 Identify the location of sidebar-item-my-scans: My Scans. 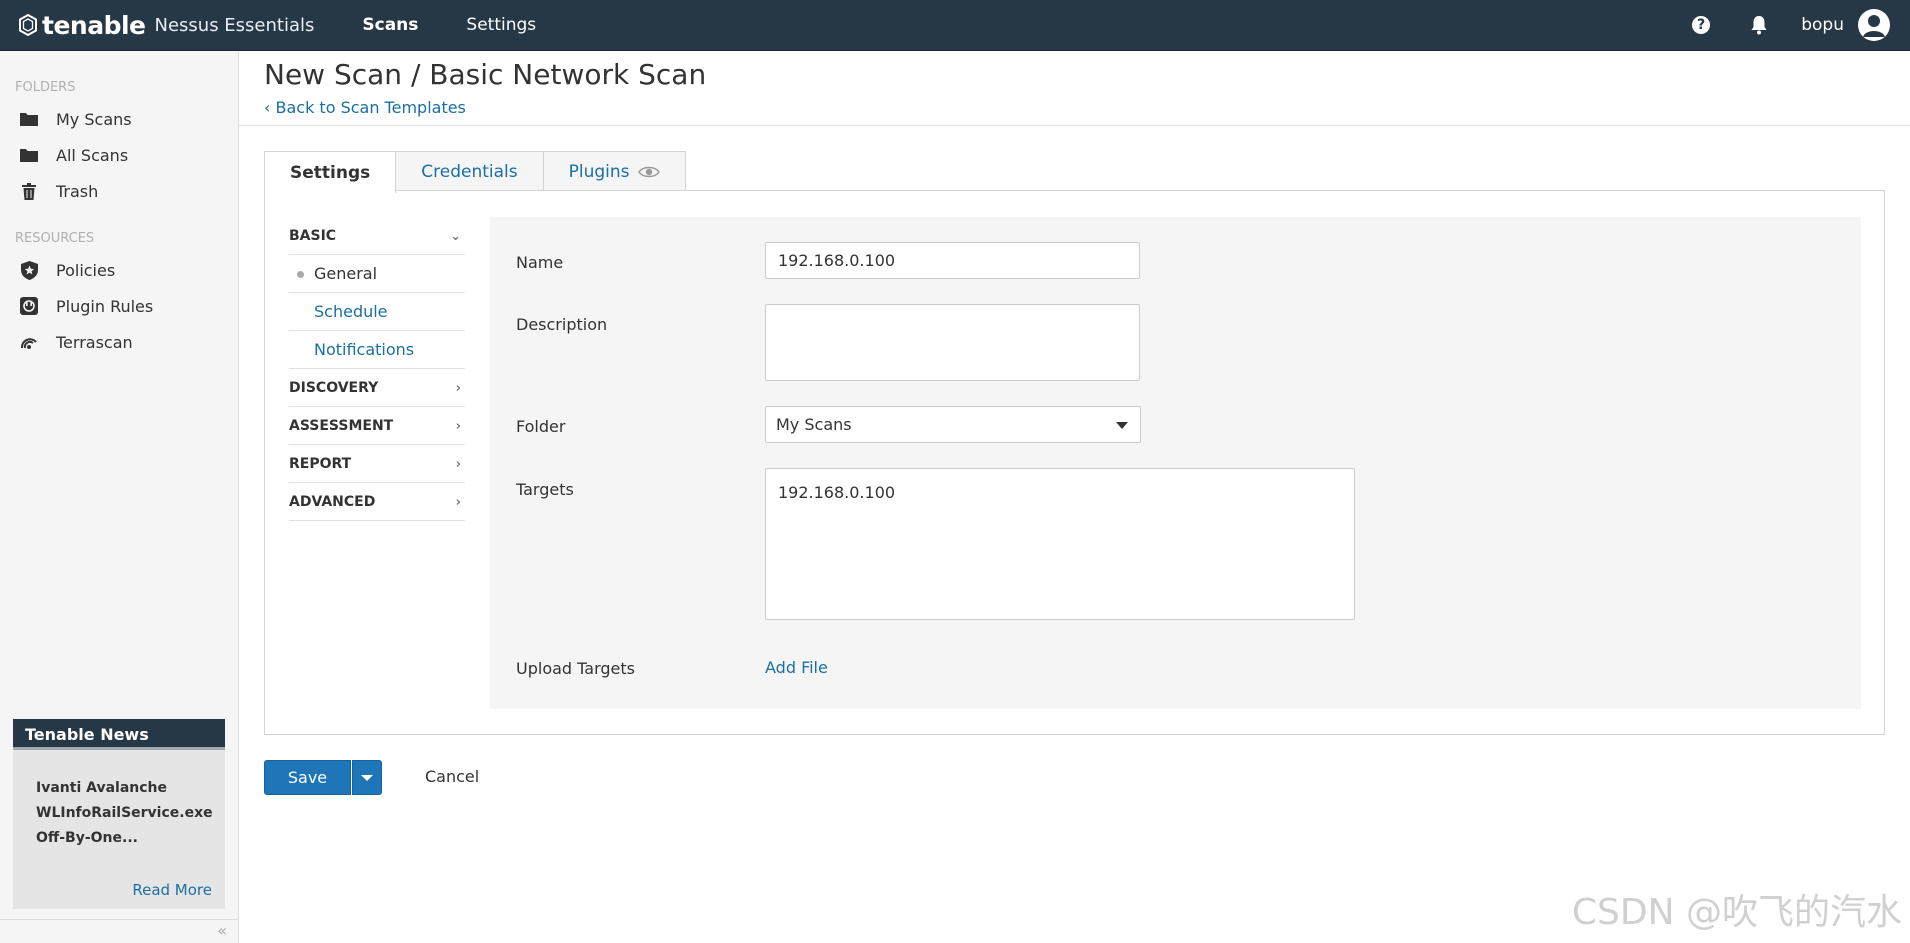
(119, 119).